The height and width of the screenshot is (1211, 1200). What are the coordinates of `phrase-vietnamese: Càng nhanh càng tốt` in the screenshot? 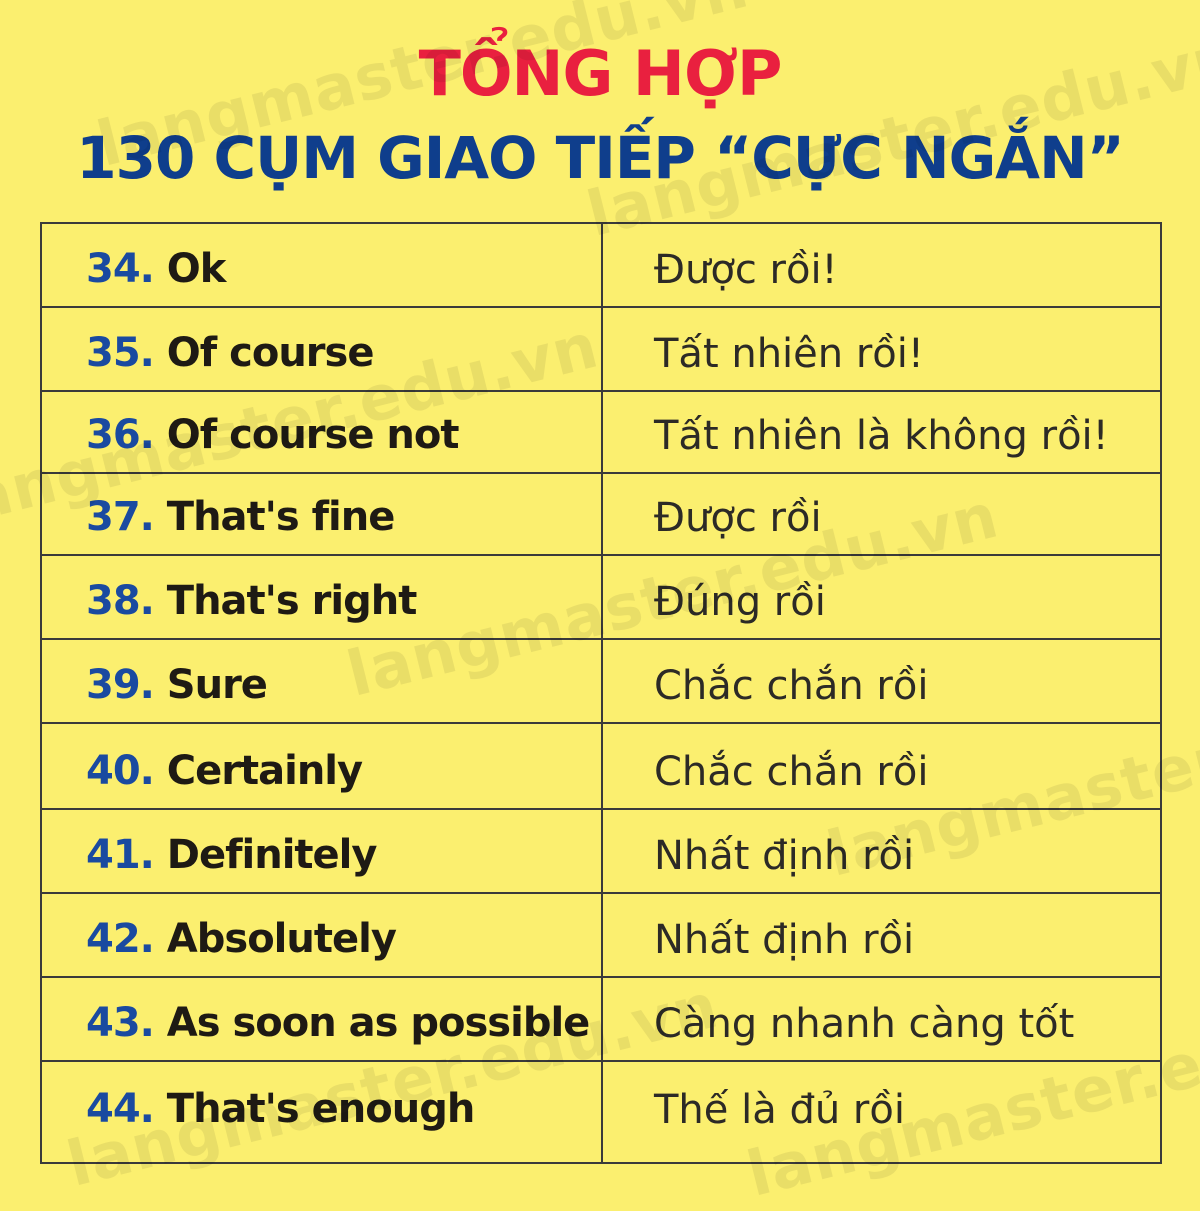 It's located at (864, 1024).